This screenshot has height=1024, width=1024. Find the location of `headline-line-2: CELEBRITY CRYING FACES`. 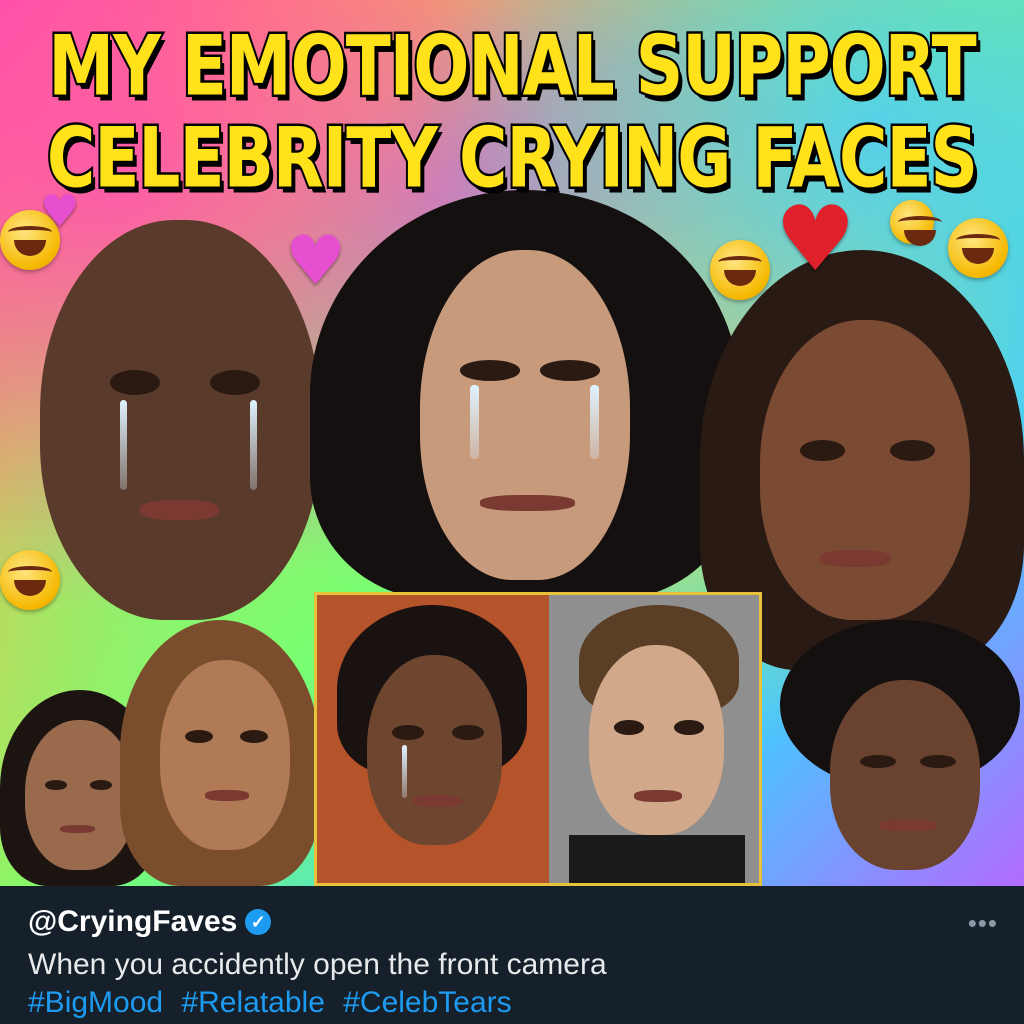

headline-line-2: CELEBRITY CRYING FACES is located at coordinates (512, 158).